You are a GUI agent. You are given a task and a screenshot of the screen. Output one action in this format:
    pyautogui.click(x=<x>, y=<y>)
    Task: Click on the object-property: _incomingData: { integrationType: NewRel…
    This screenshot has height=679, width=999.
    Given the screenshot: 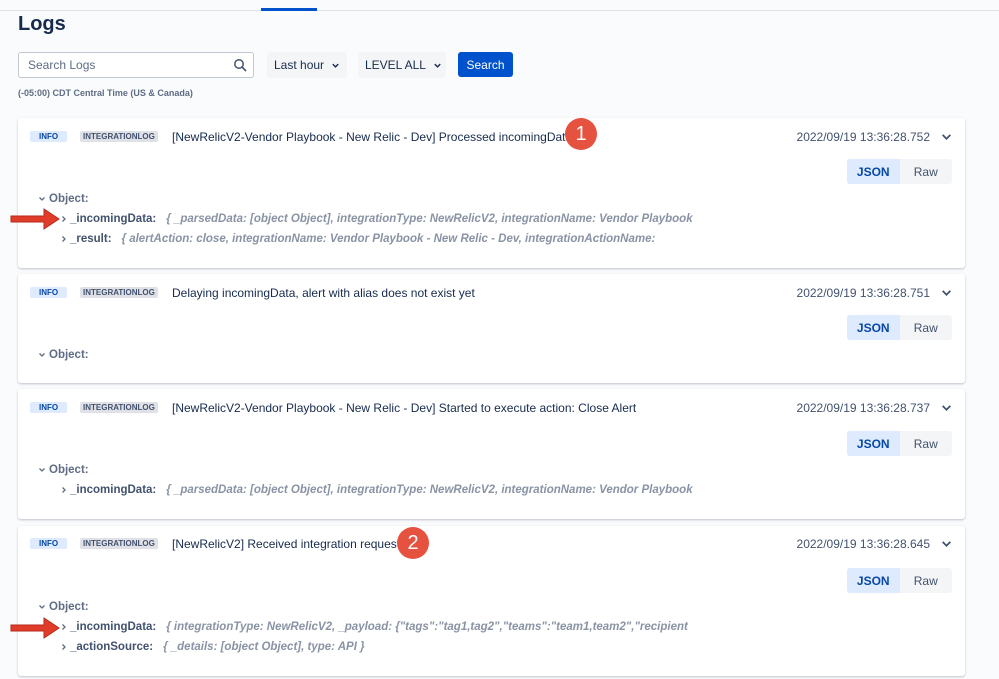 What is the action you would take?
    pyautogui.click(x=374, y=627)
    